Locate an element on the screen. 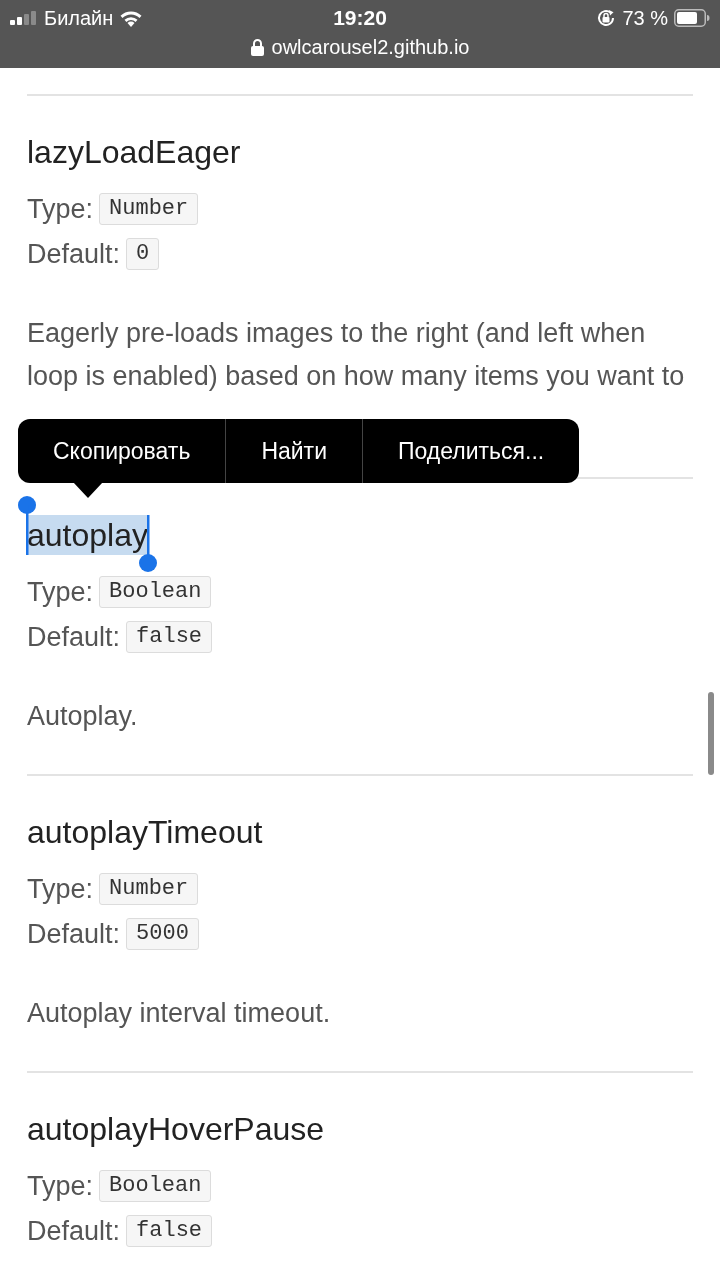 Image resolution: width=720 pixels, height=1280 pixels. option-title: lazyLoadEager is located at coordinates (134, 152).